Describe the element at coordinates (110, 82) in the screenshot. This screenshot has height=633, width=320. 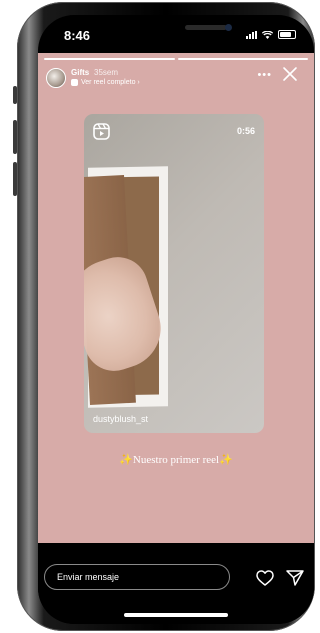
I see `view-full-reel-label: Ver reel completo ›` at that location.